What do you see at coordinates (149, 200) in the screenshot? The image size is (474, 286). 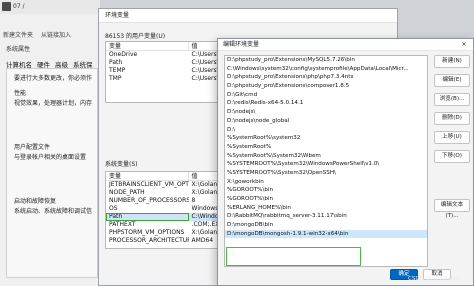 I see `var-name: NUMBER_OF_PROCESSORS` at bounding box center [149, 200].